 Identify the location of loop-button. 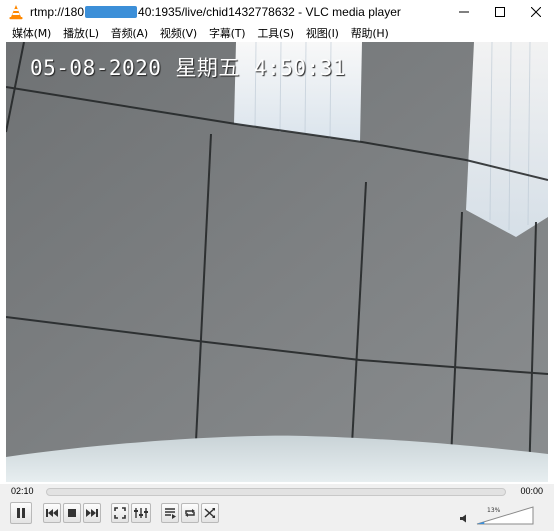
(190, 513).